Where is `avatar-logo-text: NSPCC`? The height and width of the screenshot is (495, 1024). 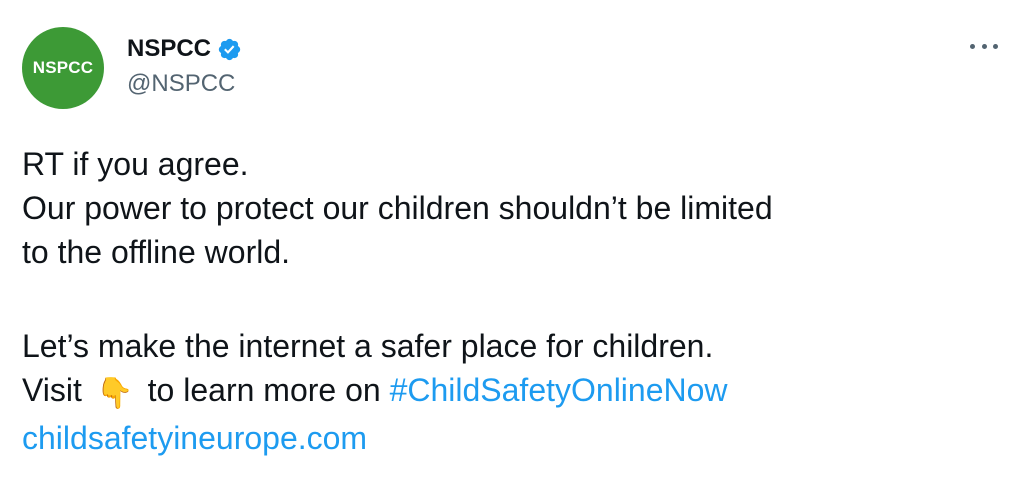
avatar-logo-text: NSPCC is located at coordinates (63, 67).